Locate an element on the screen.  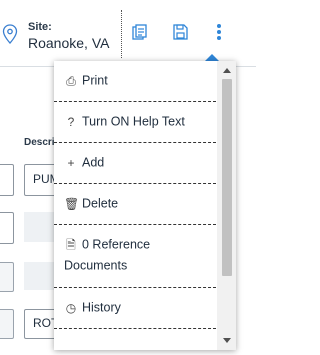
menu-item-delete: 🗑 Delete is located at coordinates (135, 204).